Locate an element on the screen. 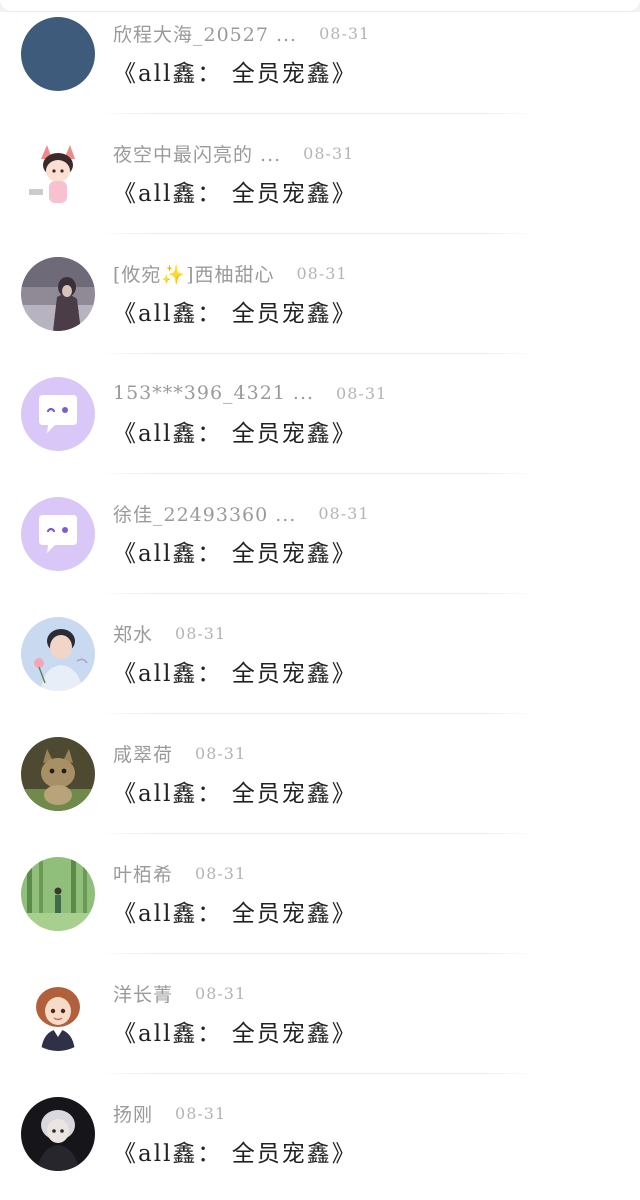 This screenshot has height=1200, width=640. message-meta: 徐佳_22493360 ... 08-31 is located at coordinates (241, 513).